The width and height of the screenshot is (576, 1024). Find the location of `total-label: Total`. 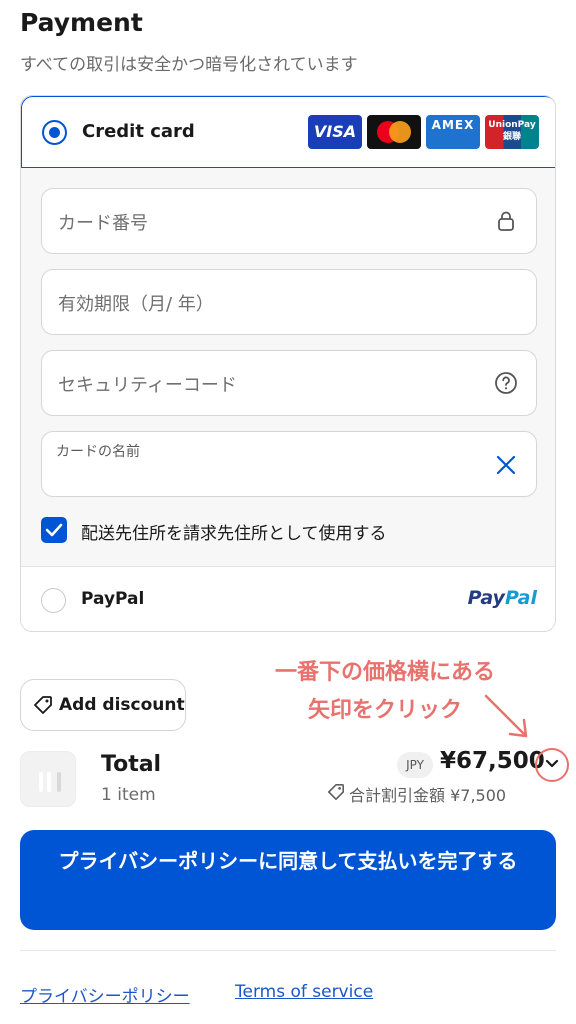

total-label: Total is located at coordinates (131, 764).